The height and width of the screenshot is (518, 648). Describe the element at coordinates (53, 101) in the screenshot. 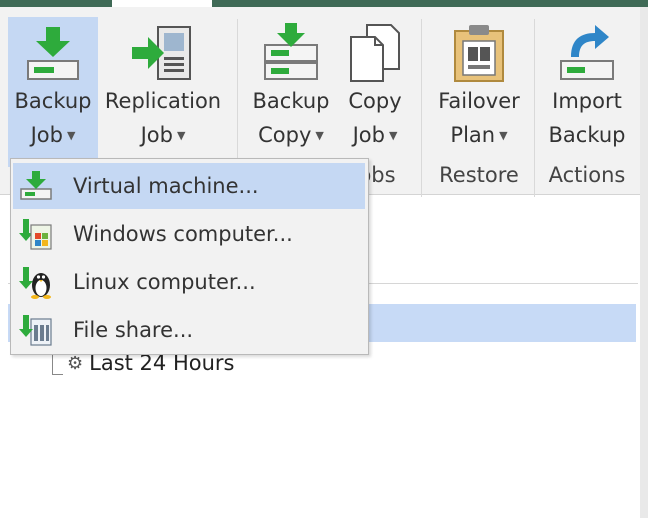

I see `backup-job-label-1: Backup` at that location.